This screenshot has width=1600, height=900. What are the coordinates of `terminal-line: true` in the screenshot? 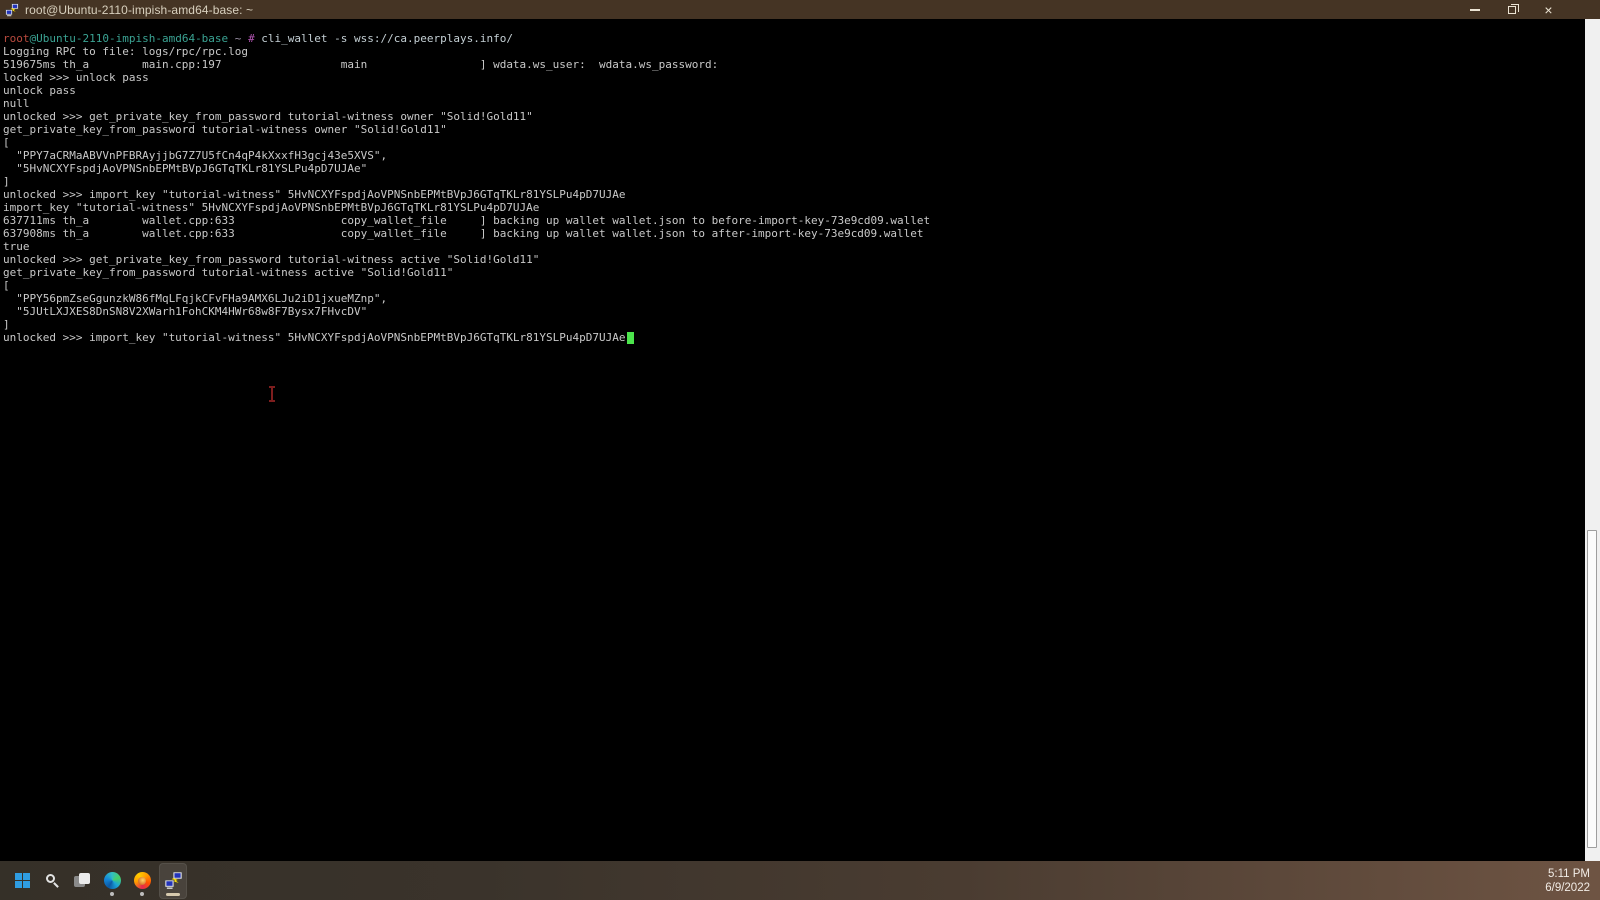 It's located at (16, 246).